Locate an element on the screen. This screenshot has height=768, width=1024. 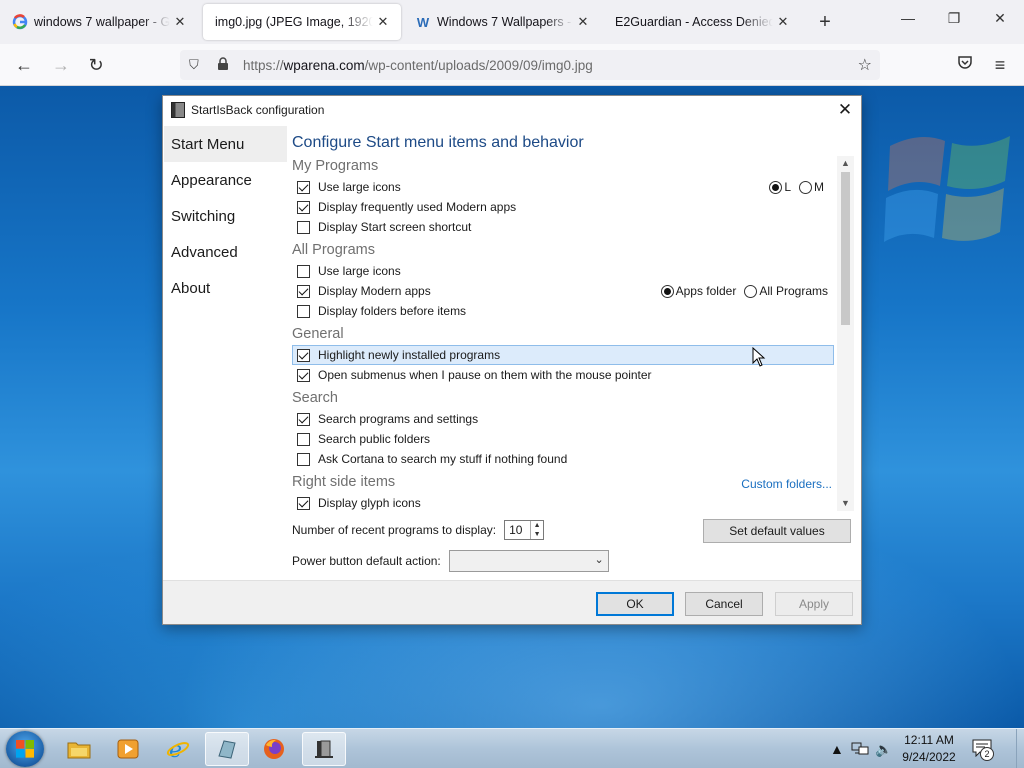
option-label: Display frequently used Modern apps is located at coordinates (417, 207).